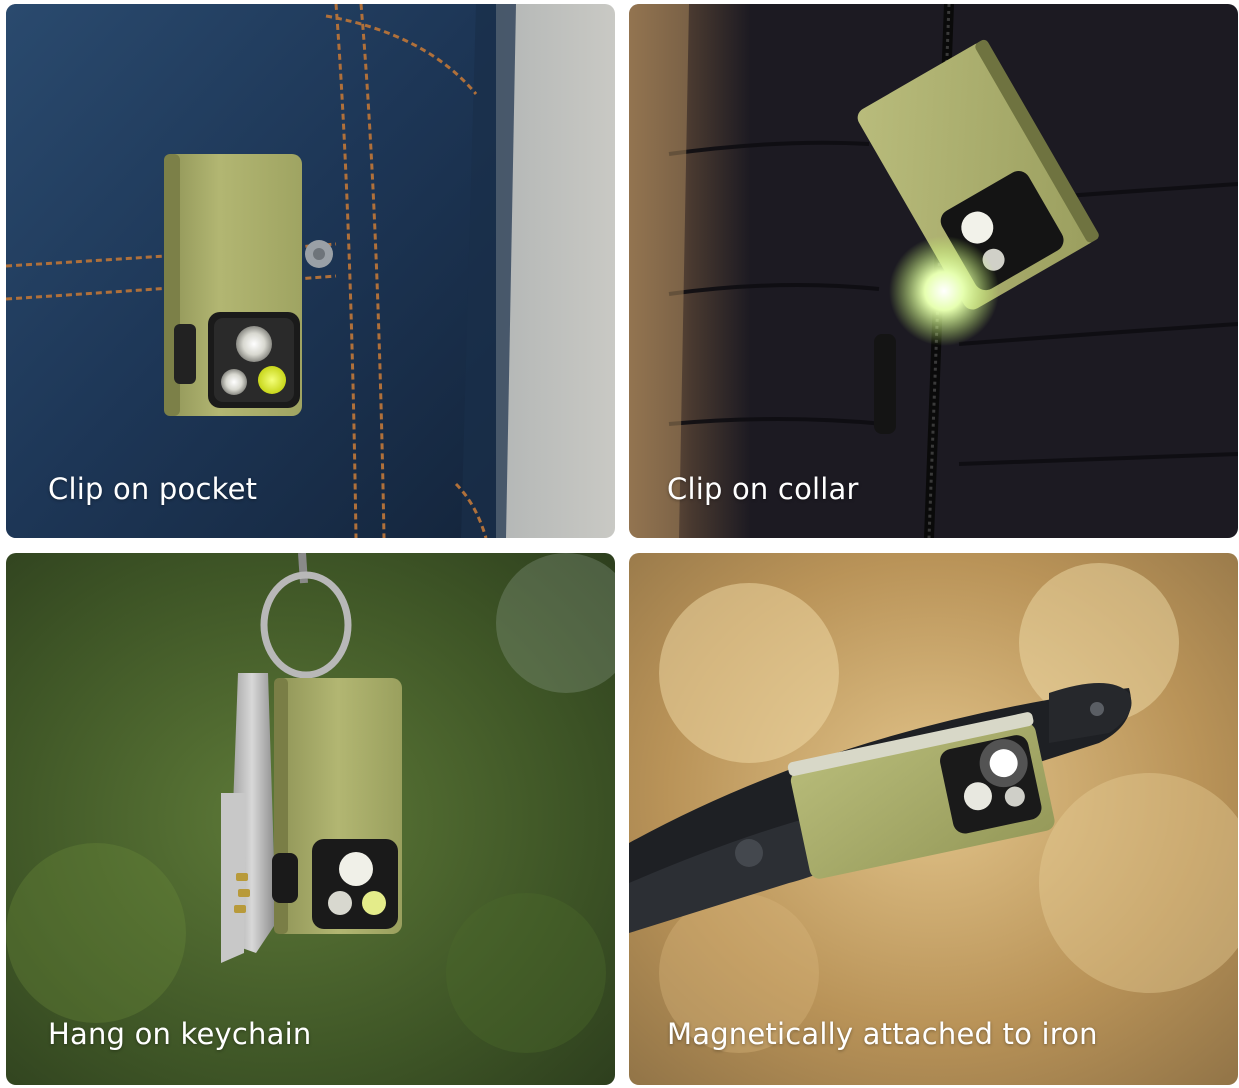 This screenshot has height=1088, width=1239. What do you see at coordinates (153, 489) in the screenshot?
I see `caption-clip-on-pocket: Clip on pocket` at bounding box center [153, 489].